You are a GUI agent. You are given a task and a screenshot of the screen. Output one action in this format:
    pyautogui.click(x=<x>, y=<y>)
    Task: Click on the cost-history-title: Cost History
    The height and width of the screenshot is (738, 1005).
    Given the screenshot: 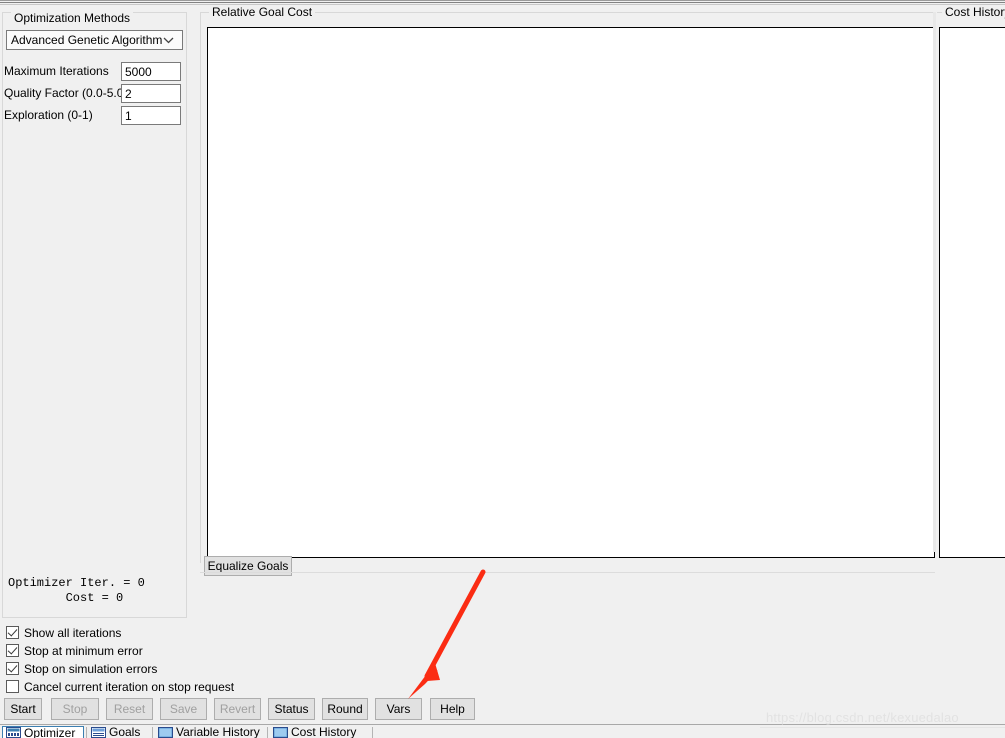 What is the action you would take?
    pyautogui.click(x=973, y=12)
    